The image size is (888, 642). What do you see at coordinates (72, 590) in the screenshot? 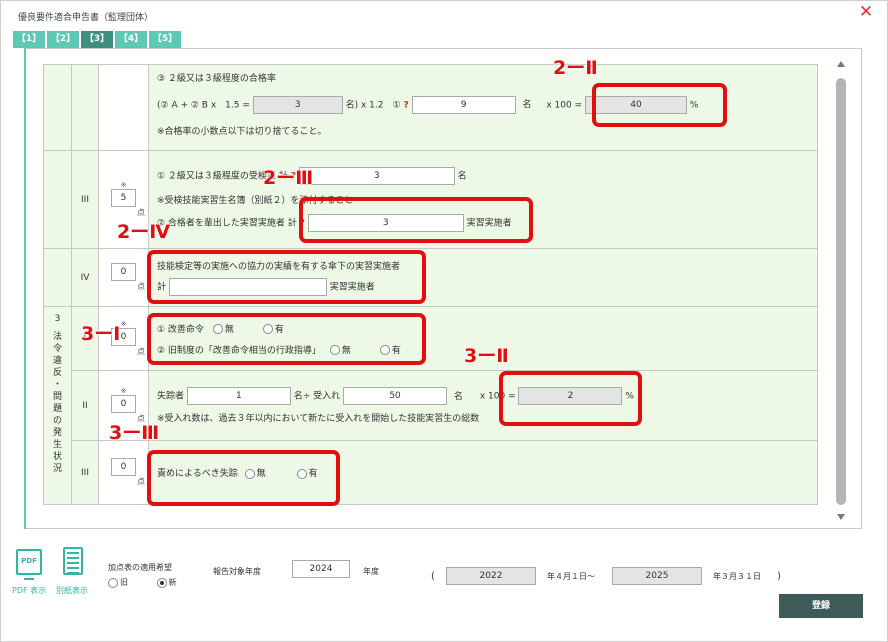
I see `sheet-view-link: 別紙表示` at bounding box center [72, 590].